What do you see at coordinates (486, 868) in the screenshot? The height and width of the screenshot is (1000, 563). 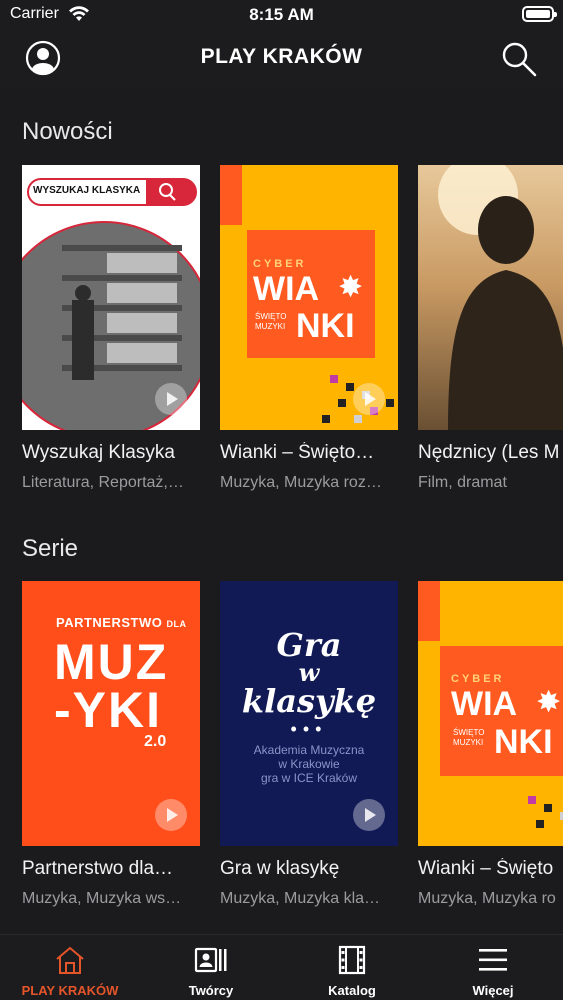 I see `card-title: Wianki – Święto` at bounding box center [486, 868].